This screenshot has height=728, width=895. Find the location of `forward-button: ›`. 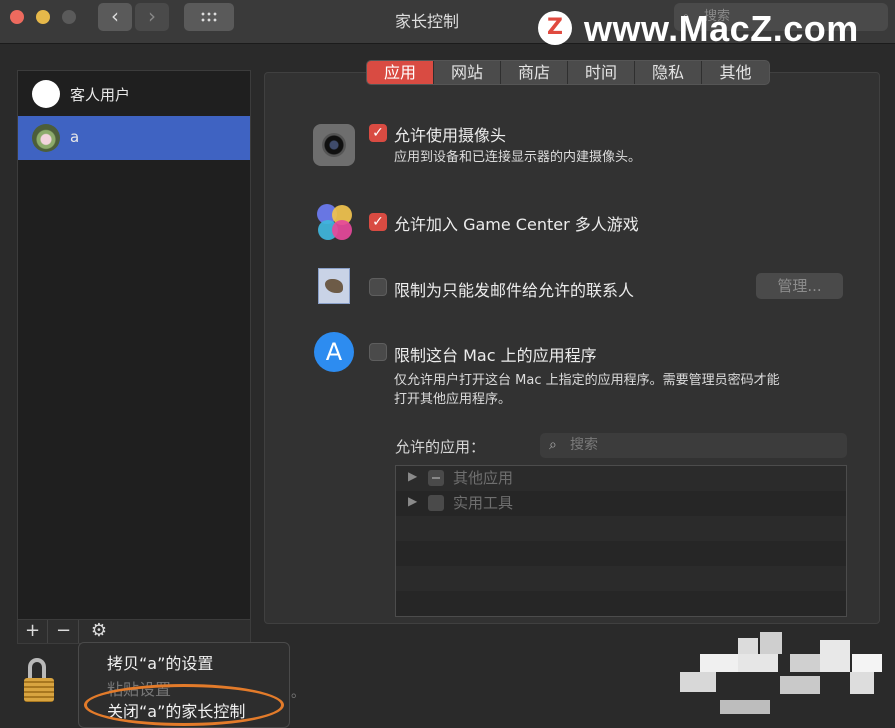

forward-button: › is located at coordinates (152, 17).